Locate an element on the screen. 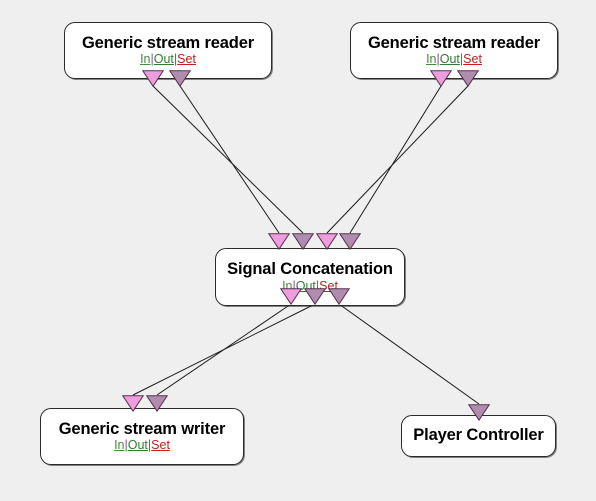 This screenshot has width=596, height=501. node-generic-stream-reader-left: Generic stream reader In|Out|Set is located at coordinates (168, 50).